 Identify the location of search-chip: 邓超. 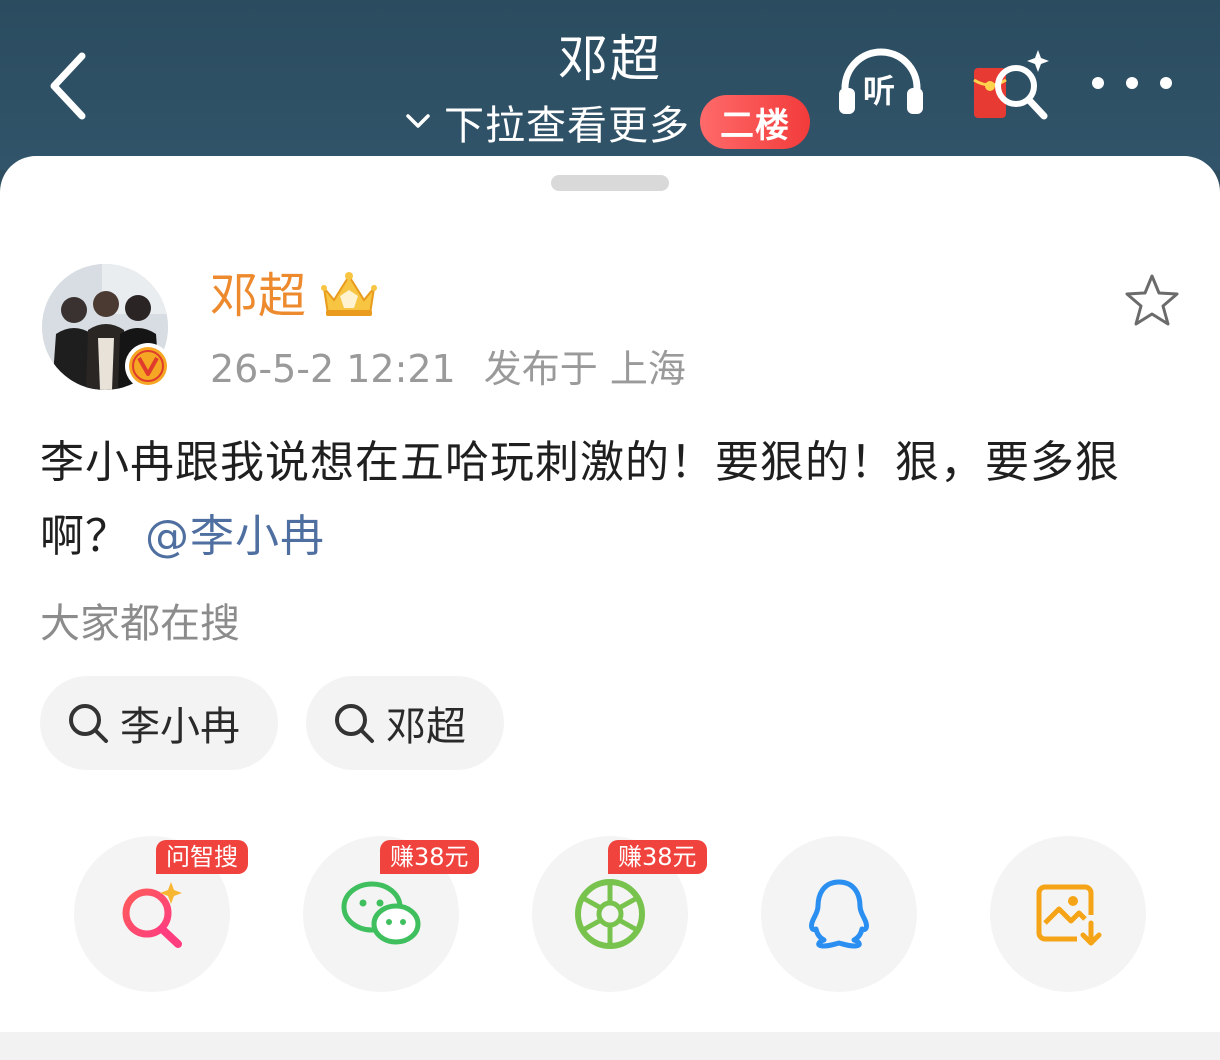
(405, 723).